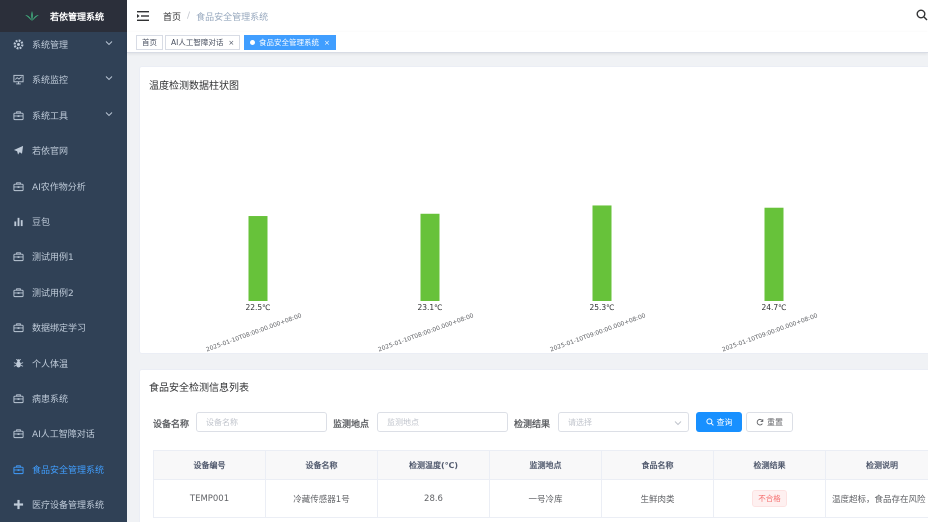  Describe the element at coordinates (171, 425) in the screenshot. I see `device-name-label: 设备名称` at that location.